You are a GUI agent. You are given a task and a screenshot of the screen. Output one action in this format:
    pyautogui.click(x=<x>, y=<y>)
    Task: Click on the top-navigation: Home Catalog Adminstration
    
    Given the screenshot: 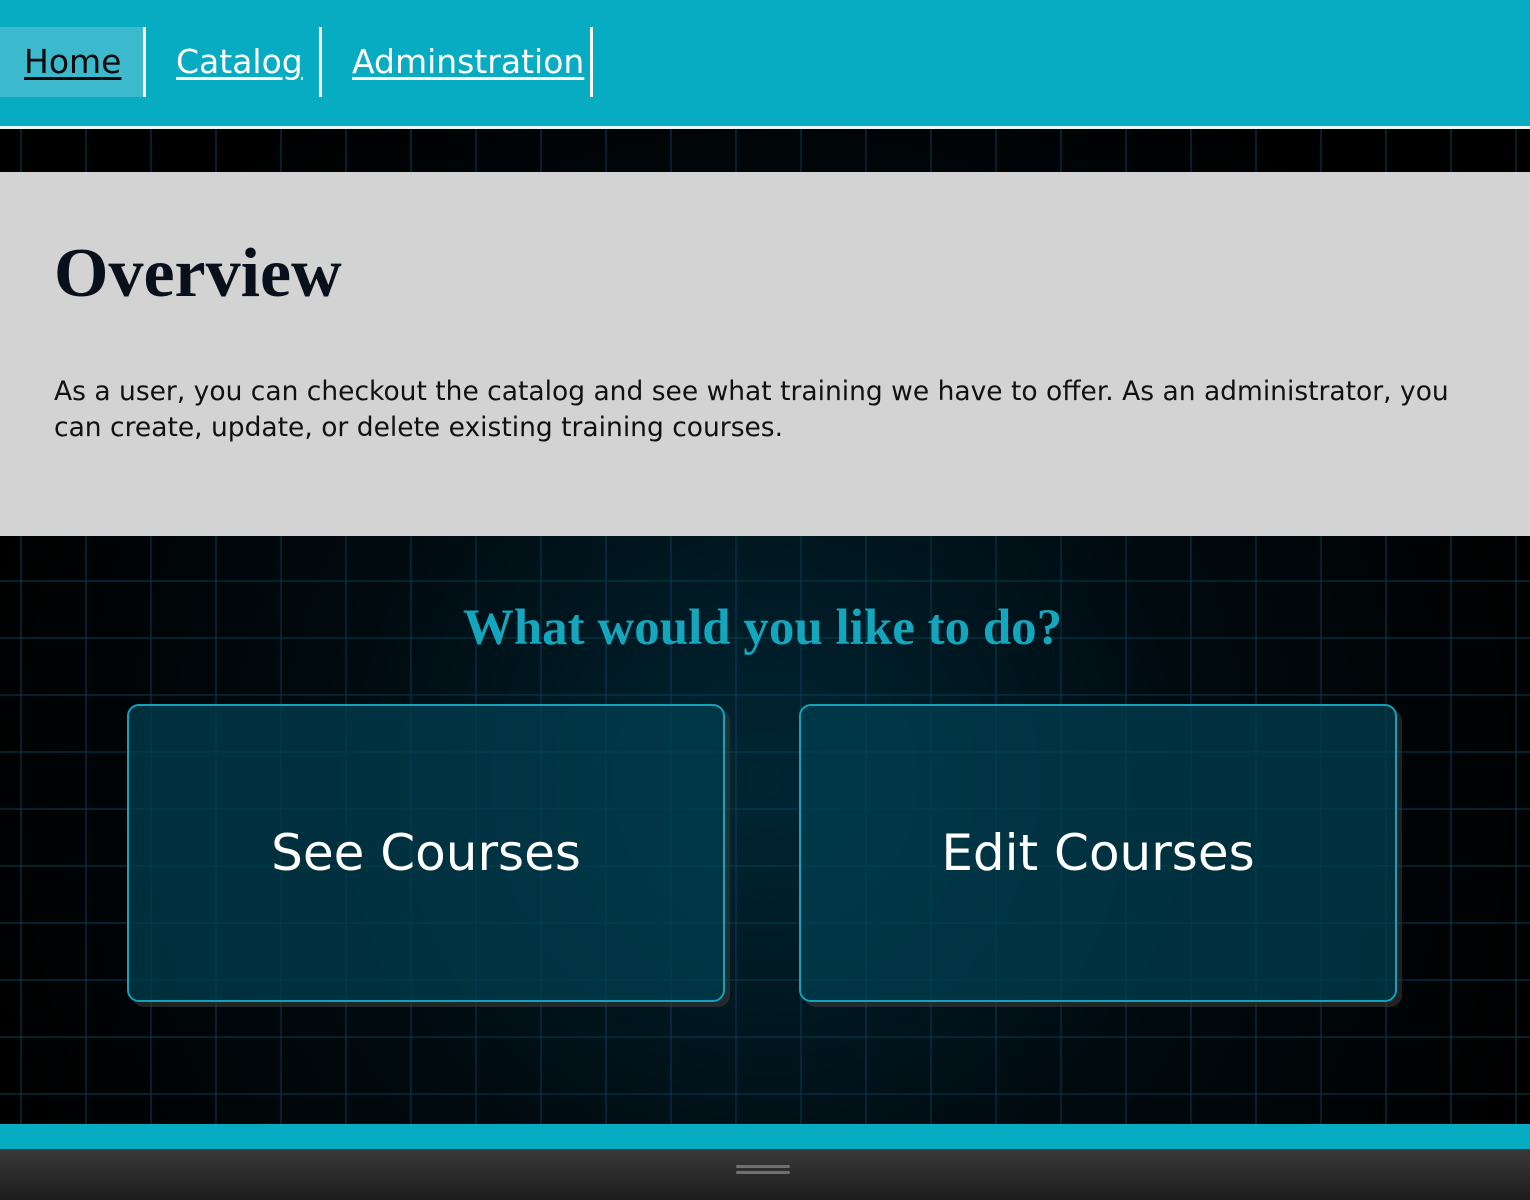 What is the action you would take?
    pyautogui.click(x=765, y=64)
    